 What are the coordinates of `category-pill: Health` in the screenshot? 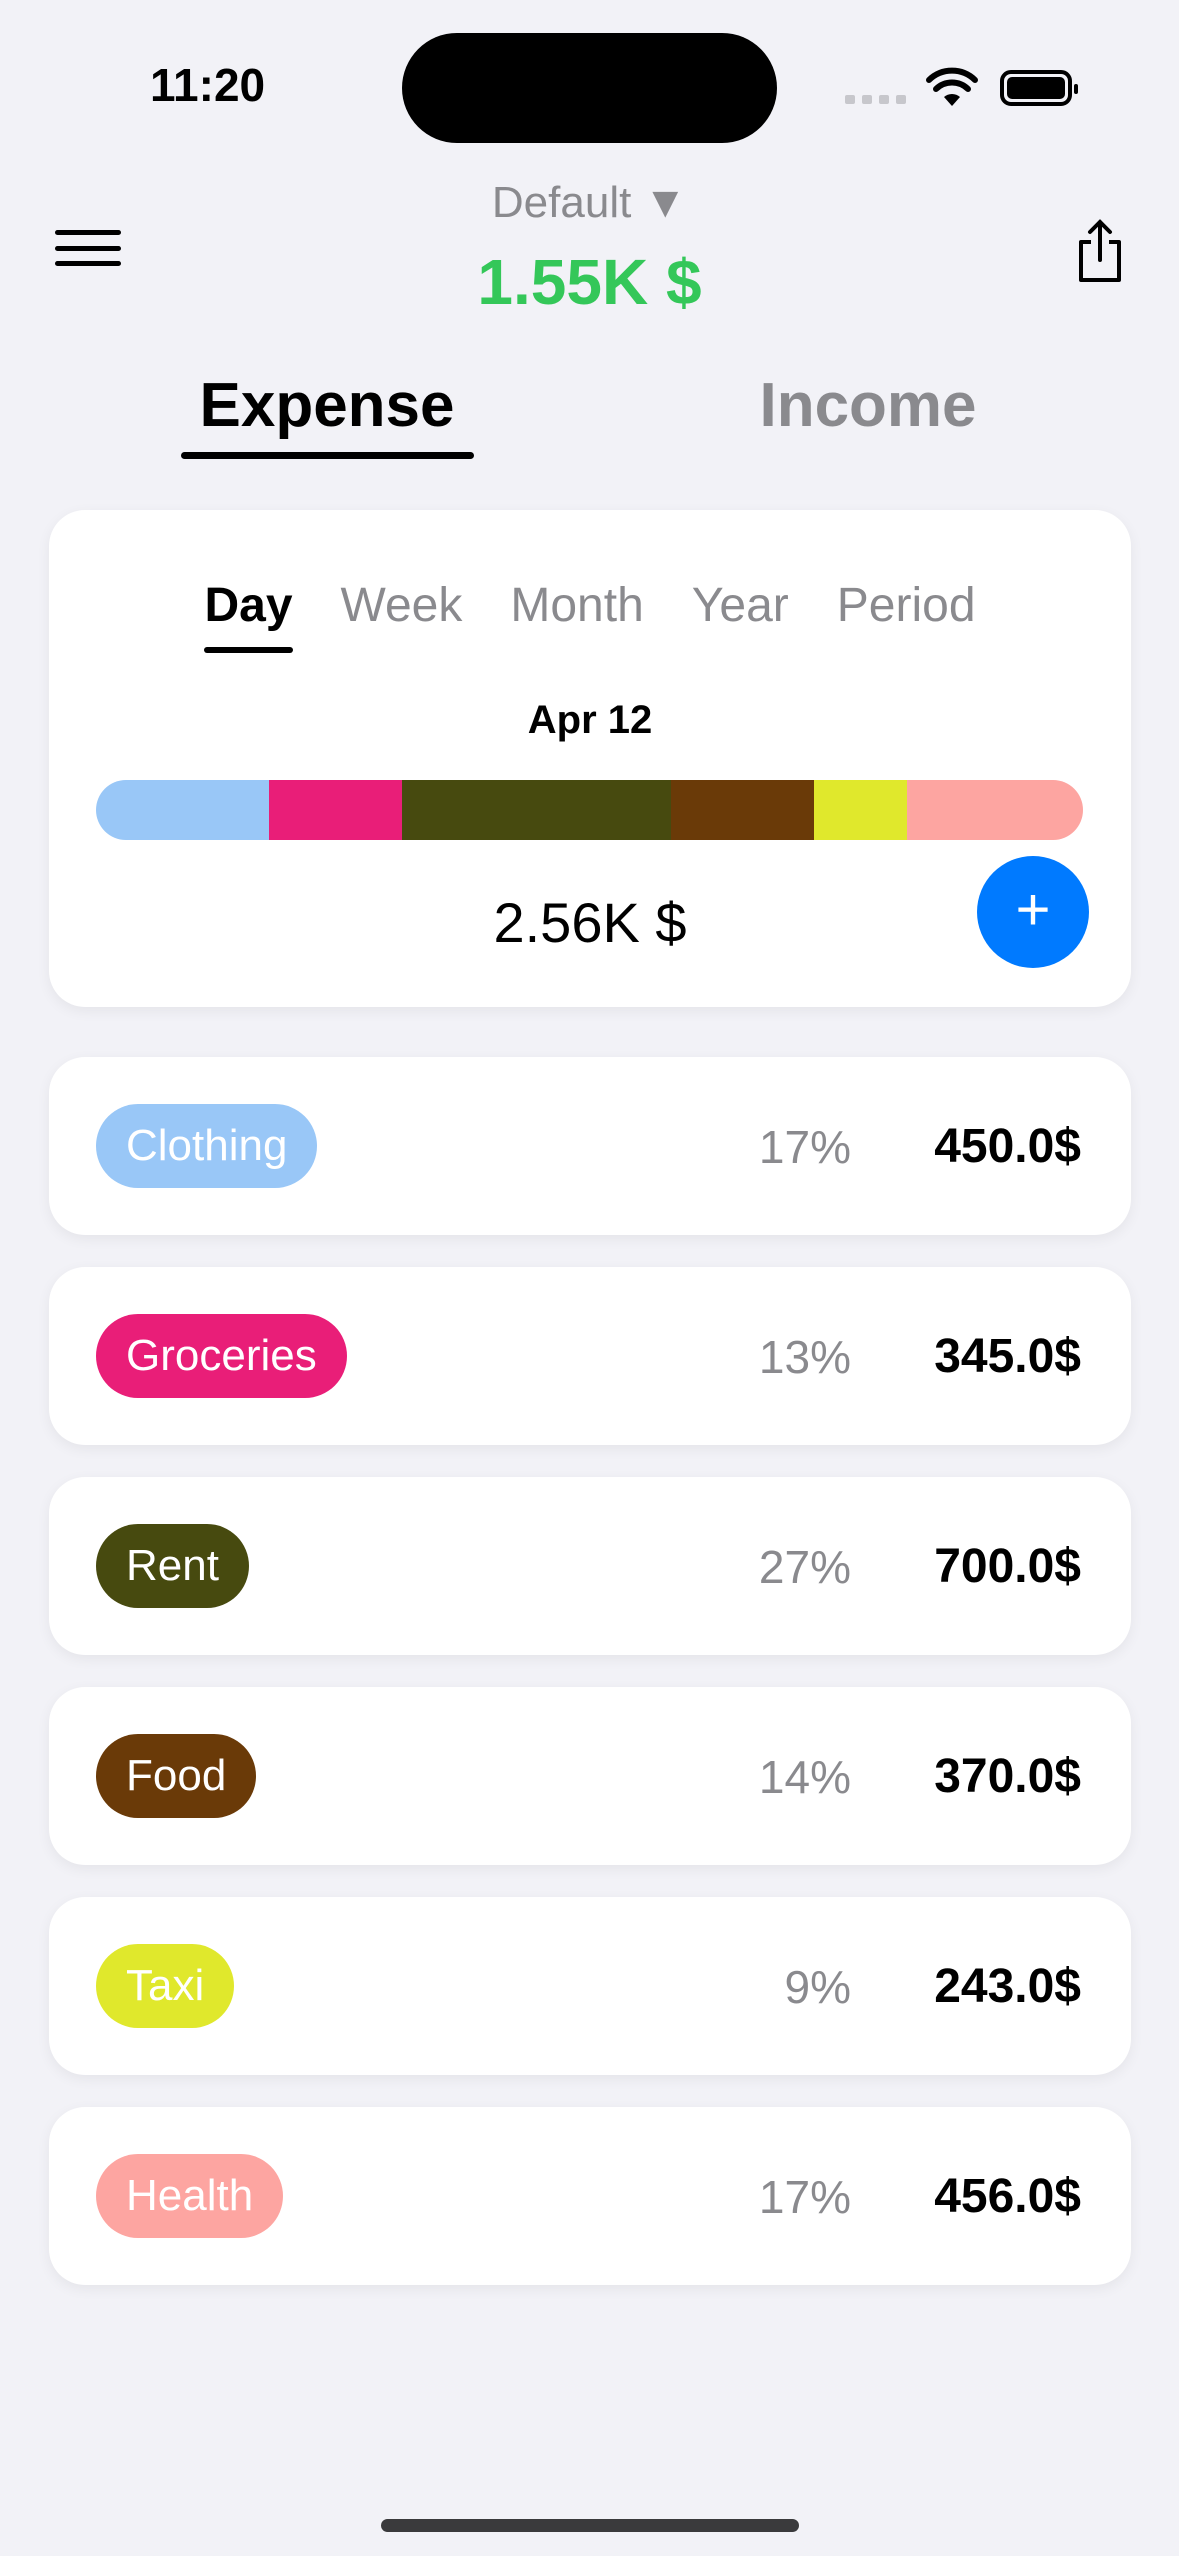 It's located at (190, 2196).